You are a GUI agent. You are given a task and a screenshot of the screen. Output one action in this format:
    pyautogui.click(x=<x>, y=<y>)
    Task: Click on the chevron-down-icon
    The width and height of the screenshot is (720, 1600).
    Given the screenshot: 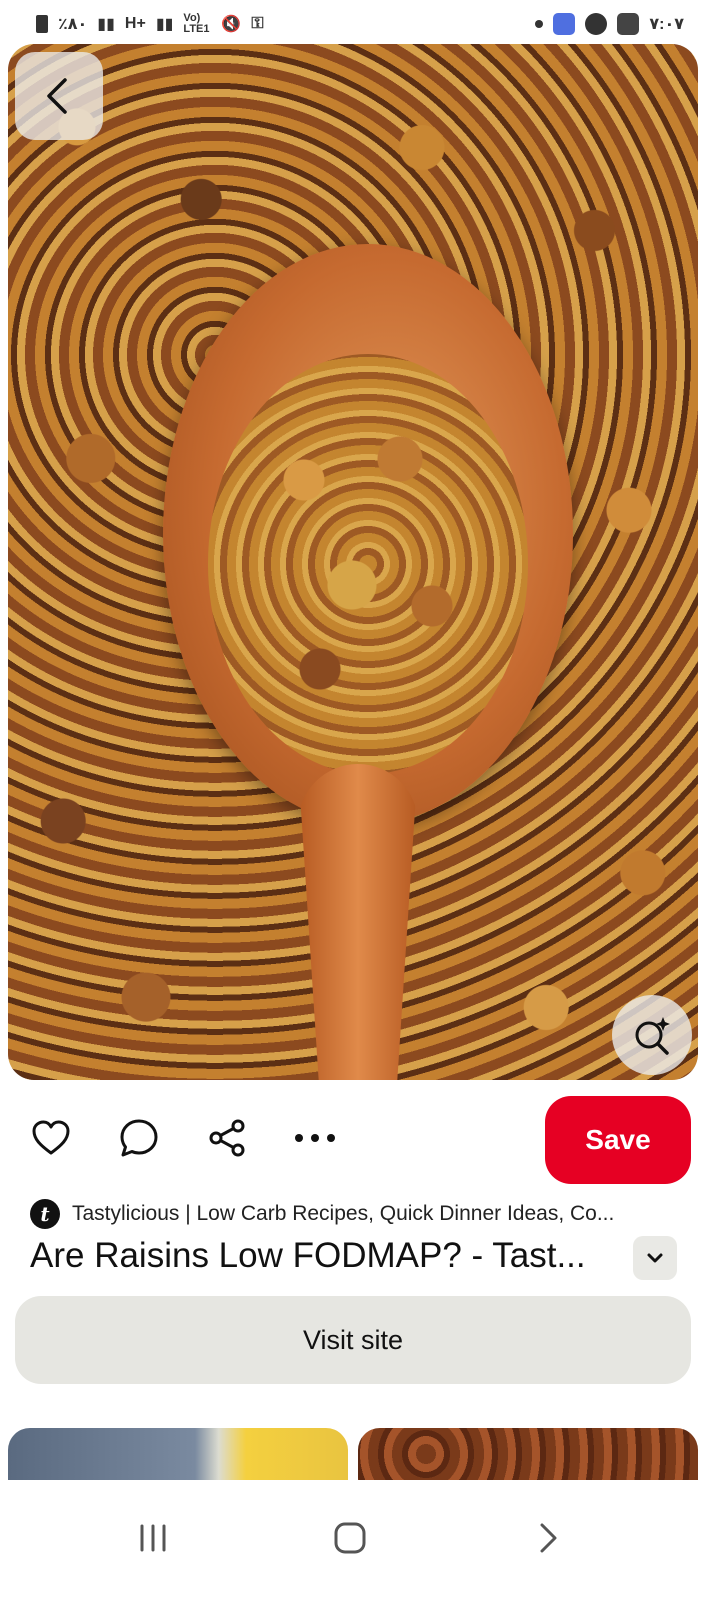 What is the action you would take?
    pyautogui.click(x=655, y=1258)
    